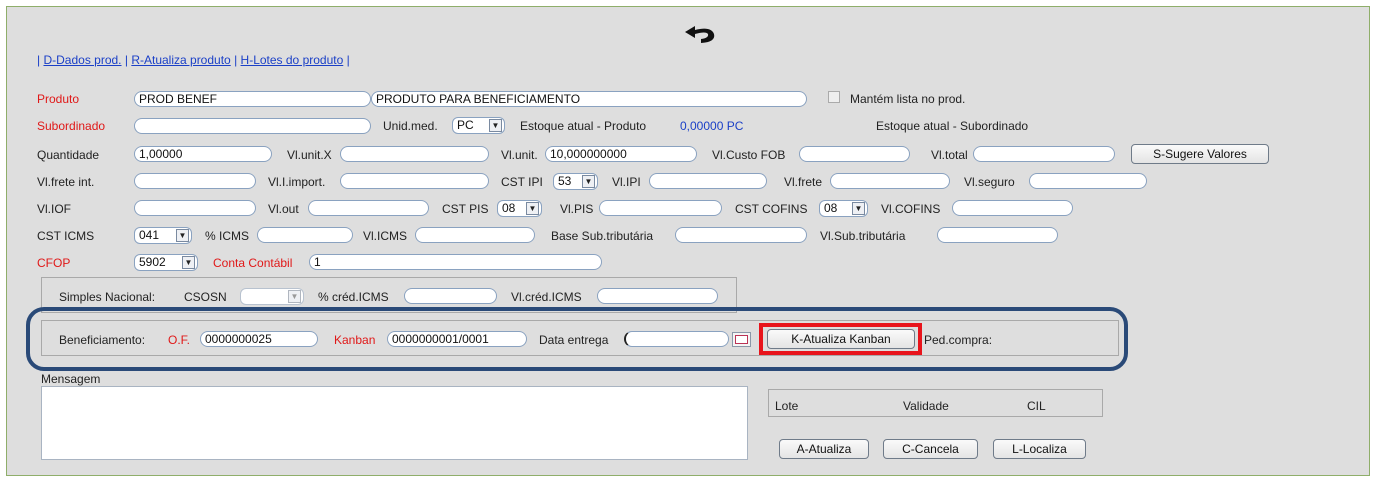 The width and height of the screenshot is (1376, 480). Describe the element at coordinates (577, 209) in the screenshot. I see `vl-pis-label: Vl.PIS` at that location.